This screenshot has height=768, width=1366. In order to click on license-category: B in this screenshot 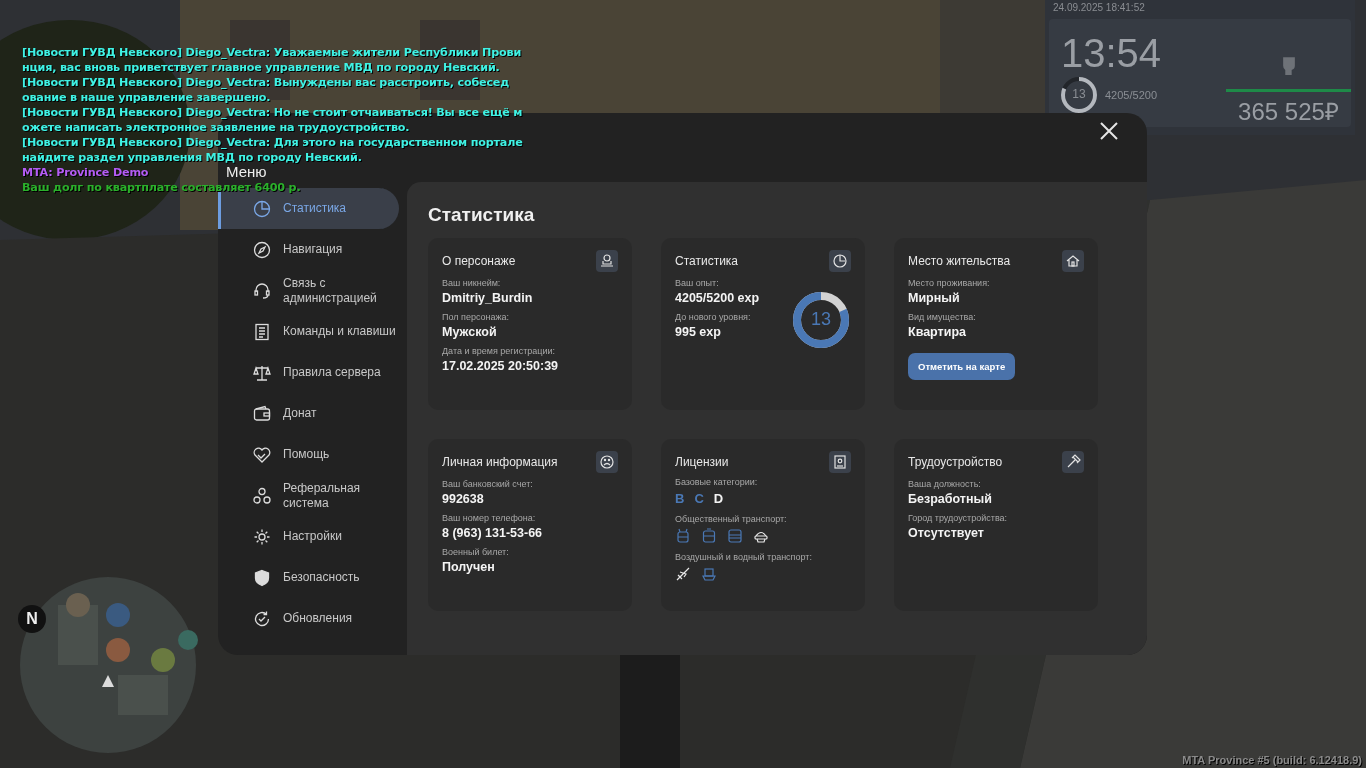, I will do `click(680, 498)`.